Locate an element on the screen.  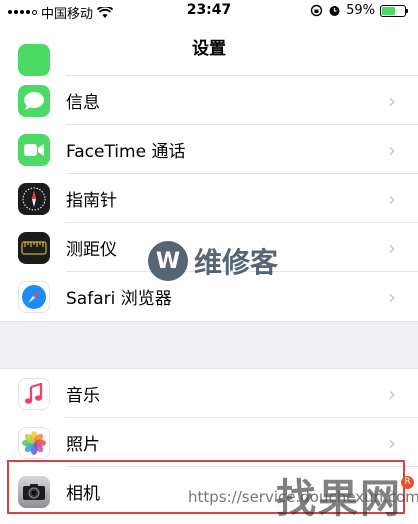
row-label: 测距仪 is located at coordinates (91, 250).